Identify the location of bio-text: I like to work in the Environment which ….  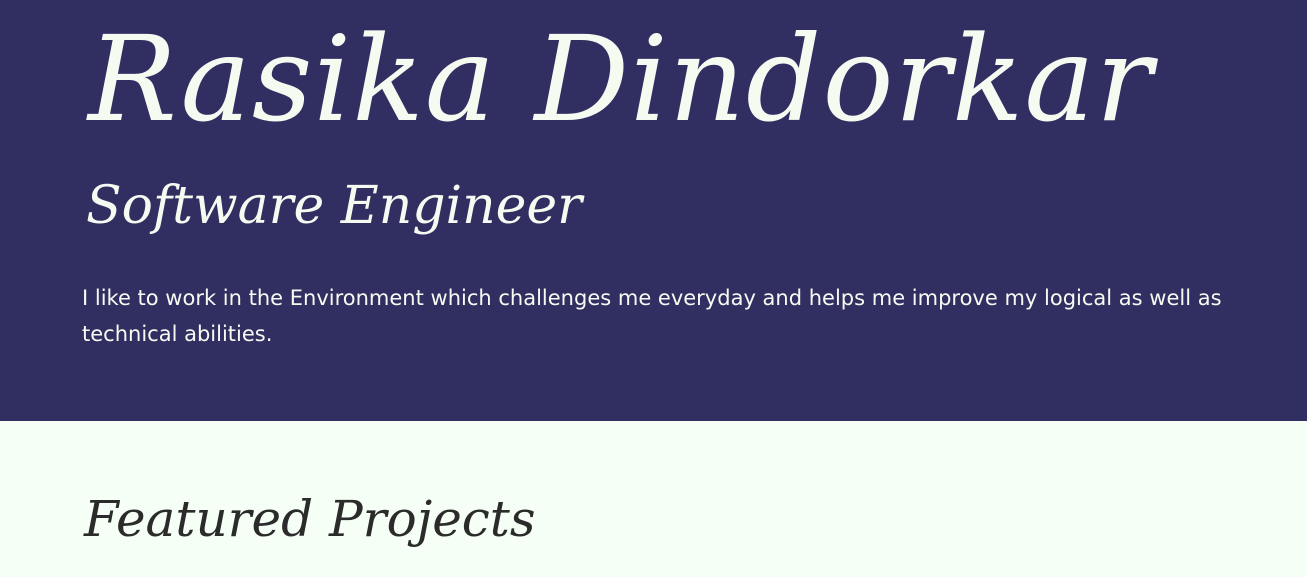
(652, 316).